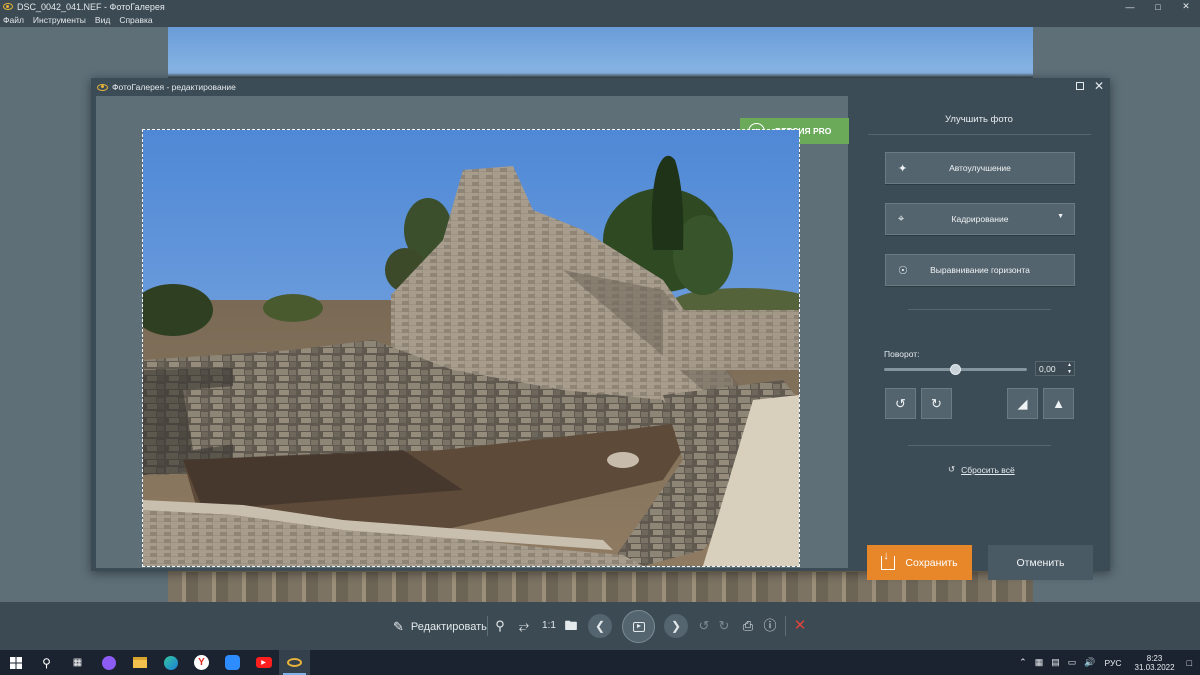 The height and width of the screenshot is (675, 1200). I want to click on photogallery-icon, so click(294, 662).